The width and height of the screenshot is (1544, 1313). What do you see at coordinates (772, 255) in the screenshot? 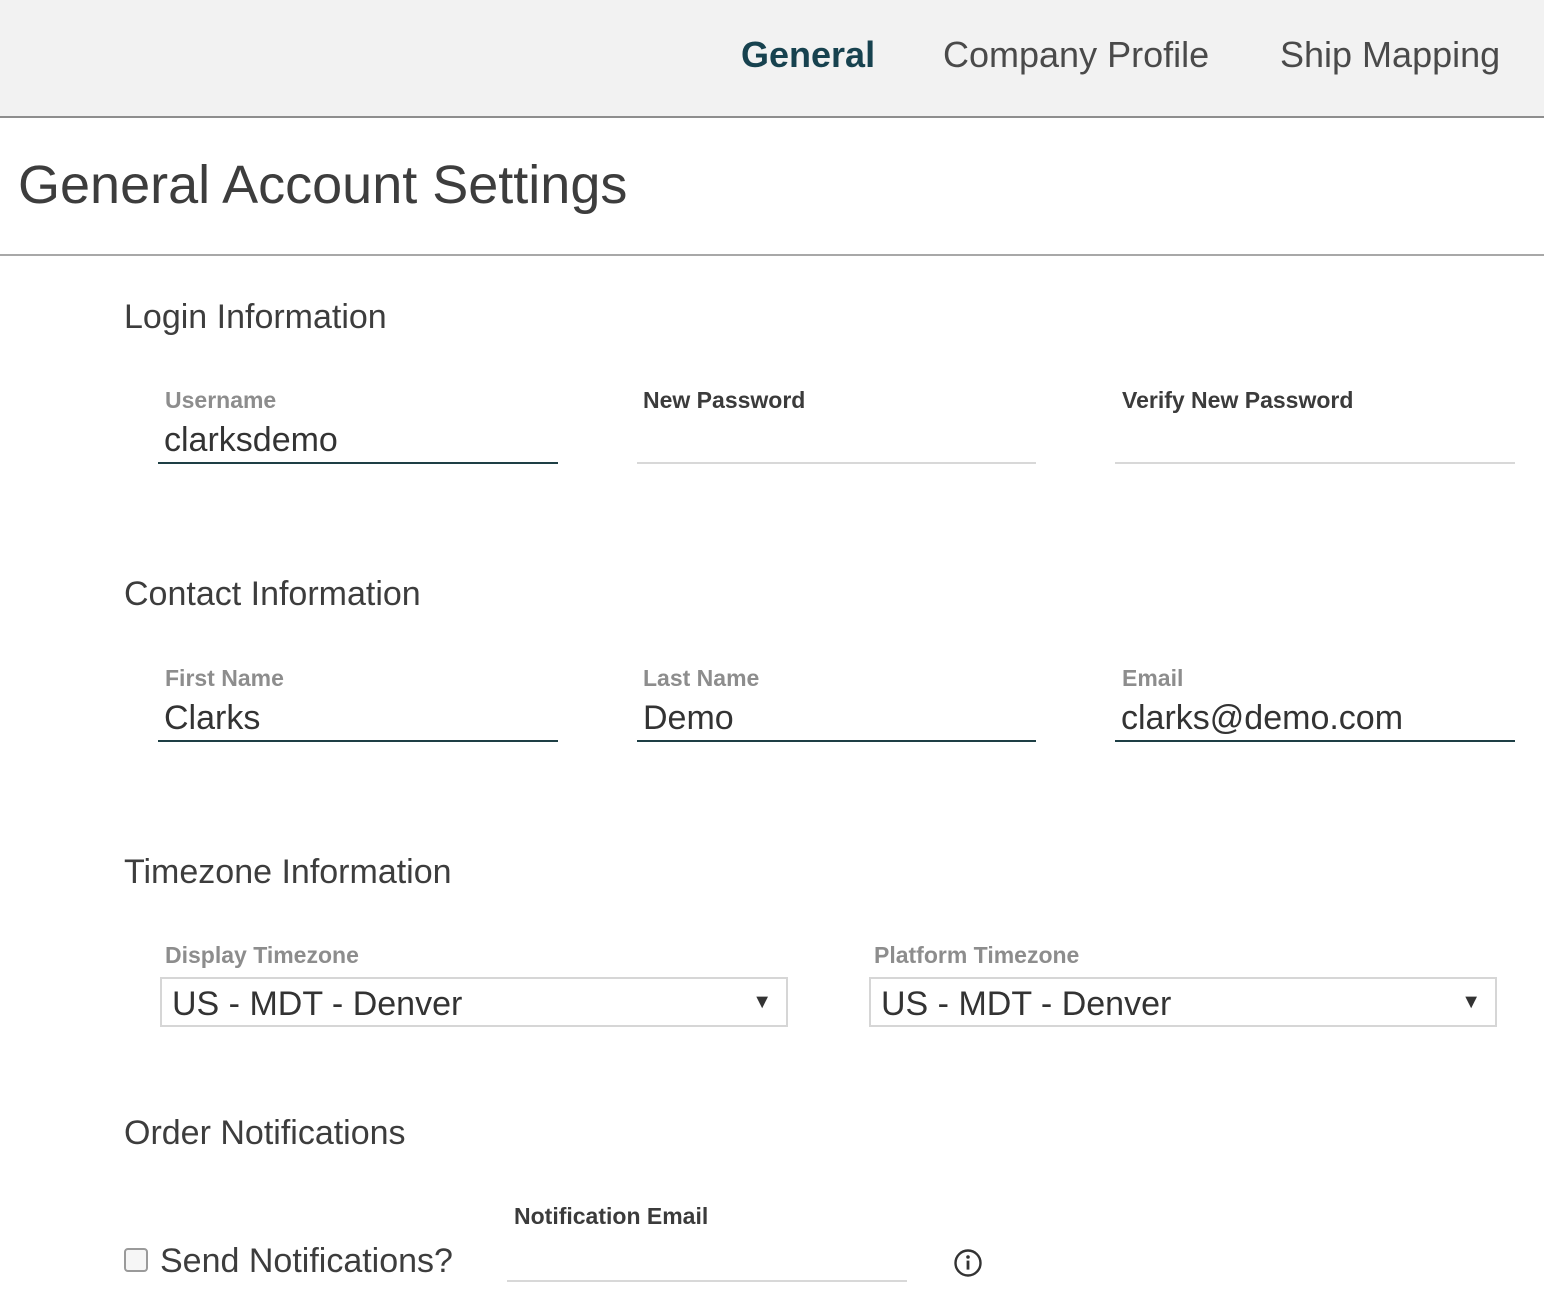
I see `title-divider` at bounding box center [772, 255].